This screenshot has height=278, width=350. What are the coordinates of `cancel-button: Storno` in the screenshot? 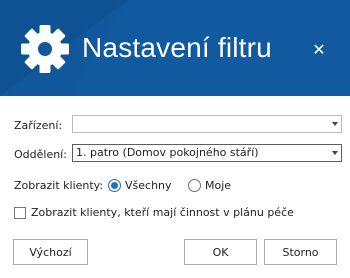 It's located at (300, 252).